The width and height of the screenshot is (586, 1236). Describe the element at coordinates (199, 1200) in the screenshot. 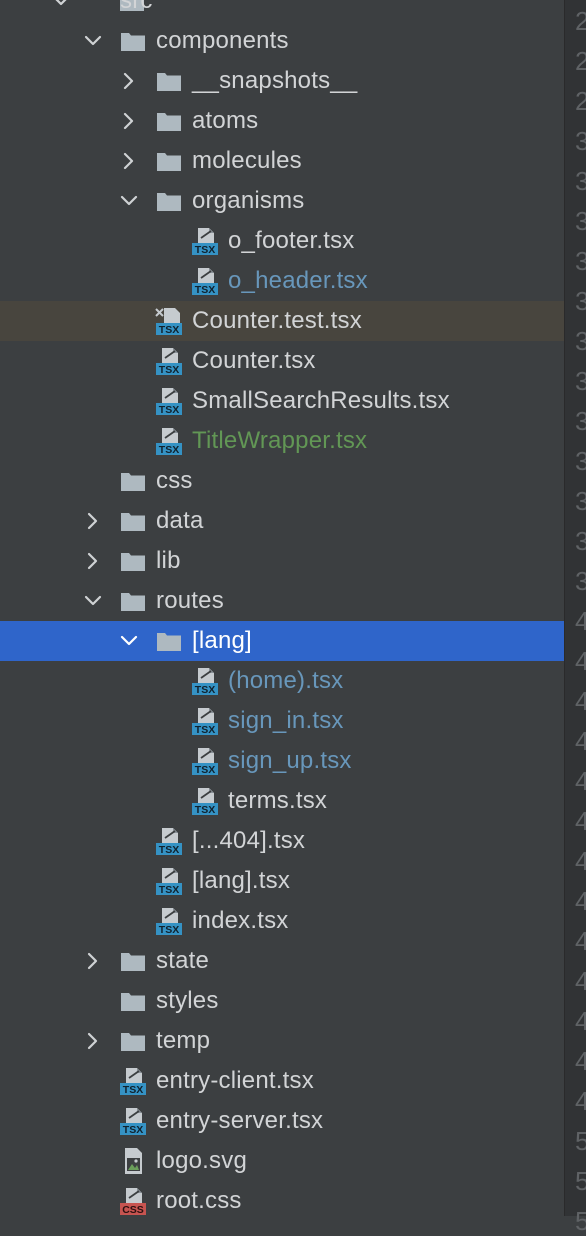

I see `tree-item-label: root.css` at that location.